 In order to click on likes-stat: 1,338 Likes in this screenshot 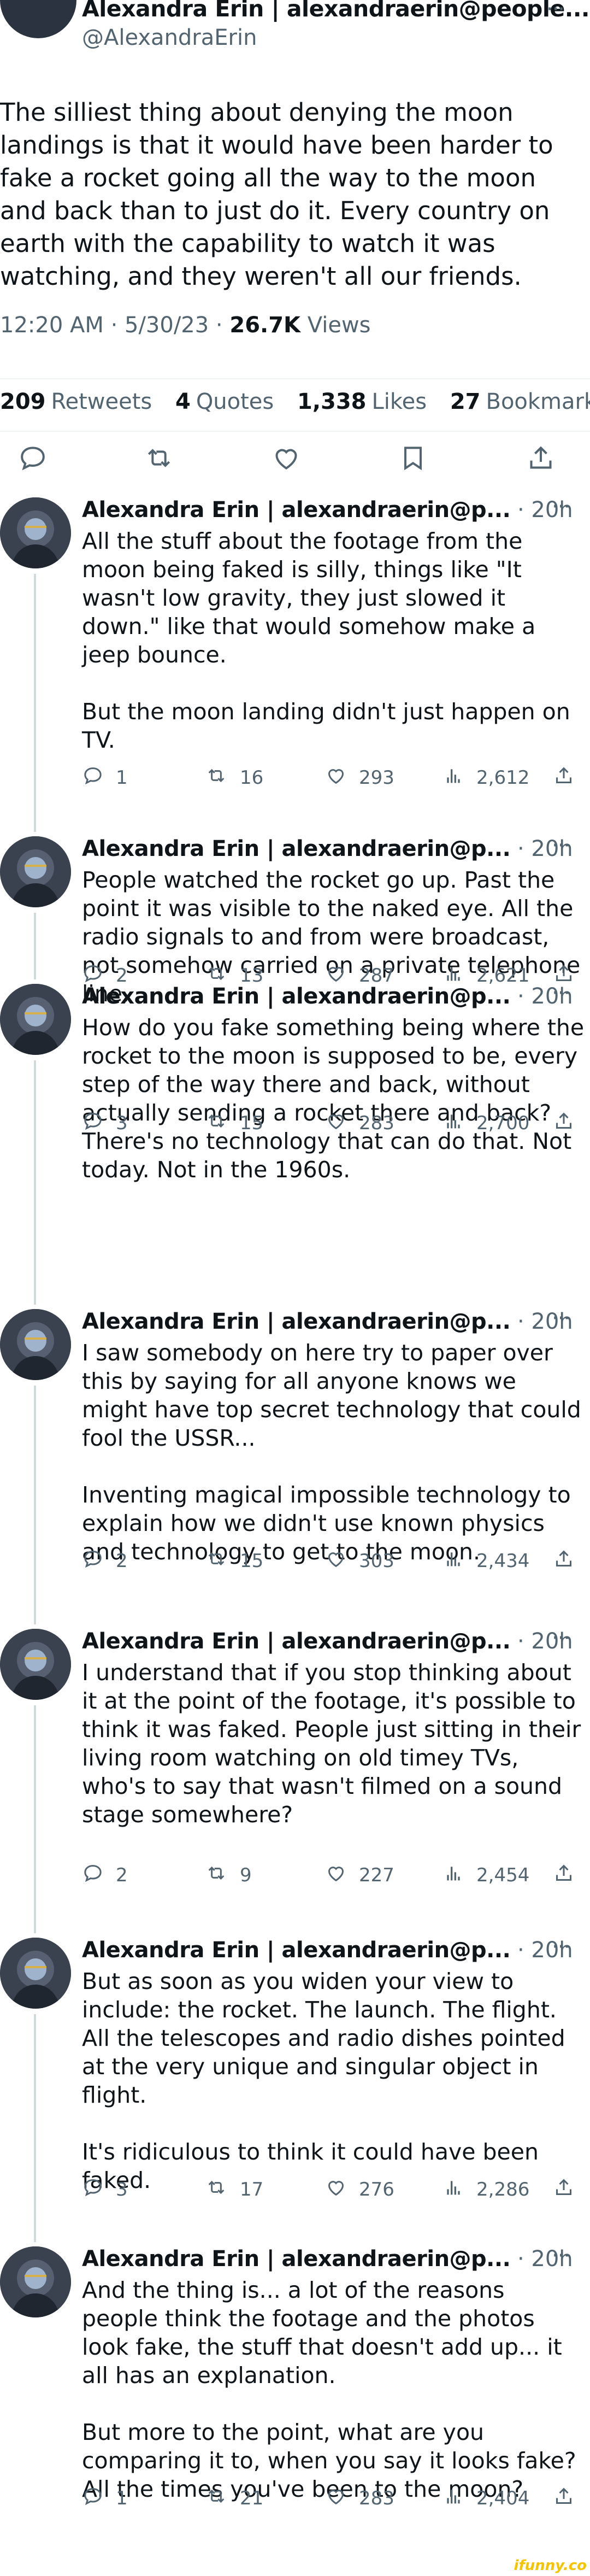, I will do `click(370, 401)`.